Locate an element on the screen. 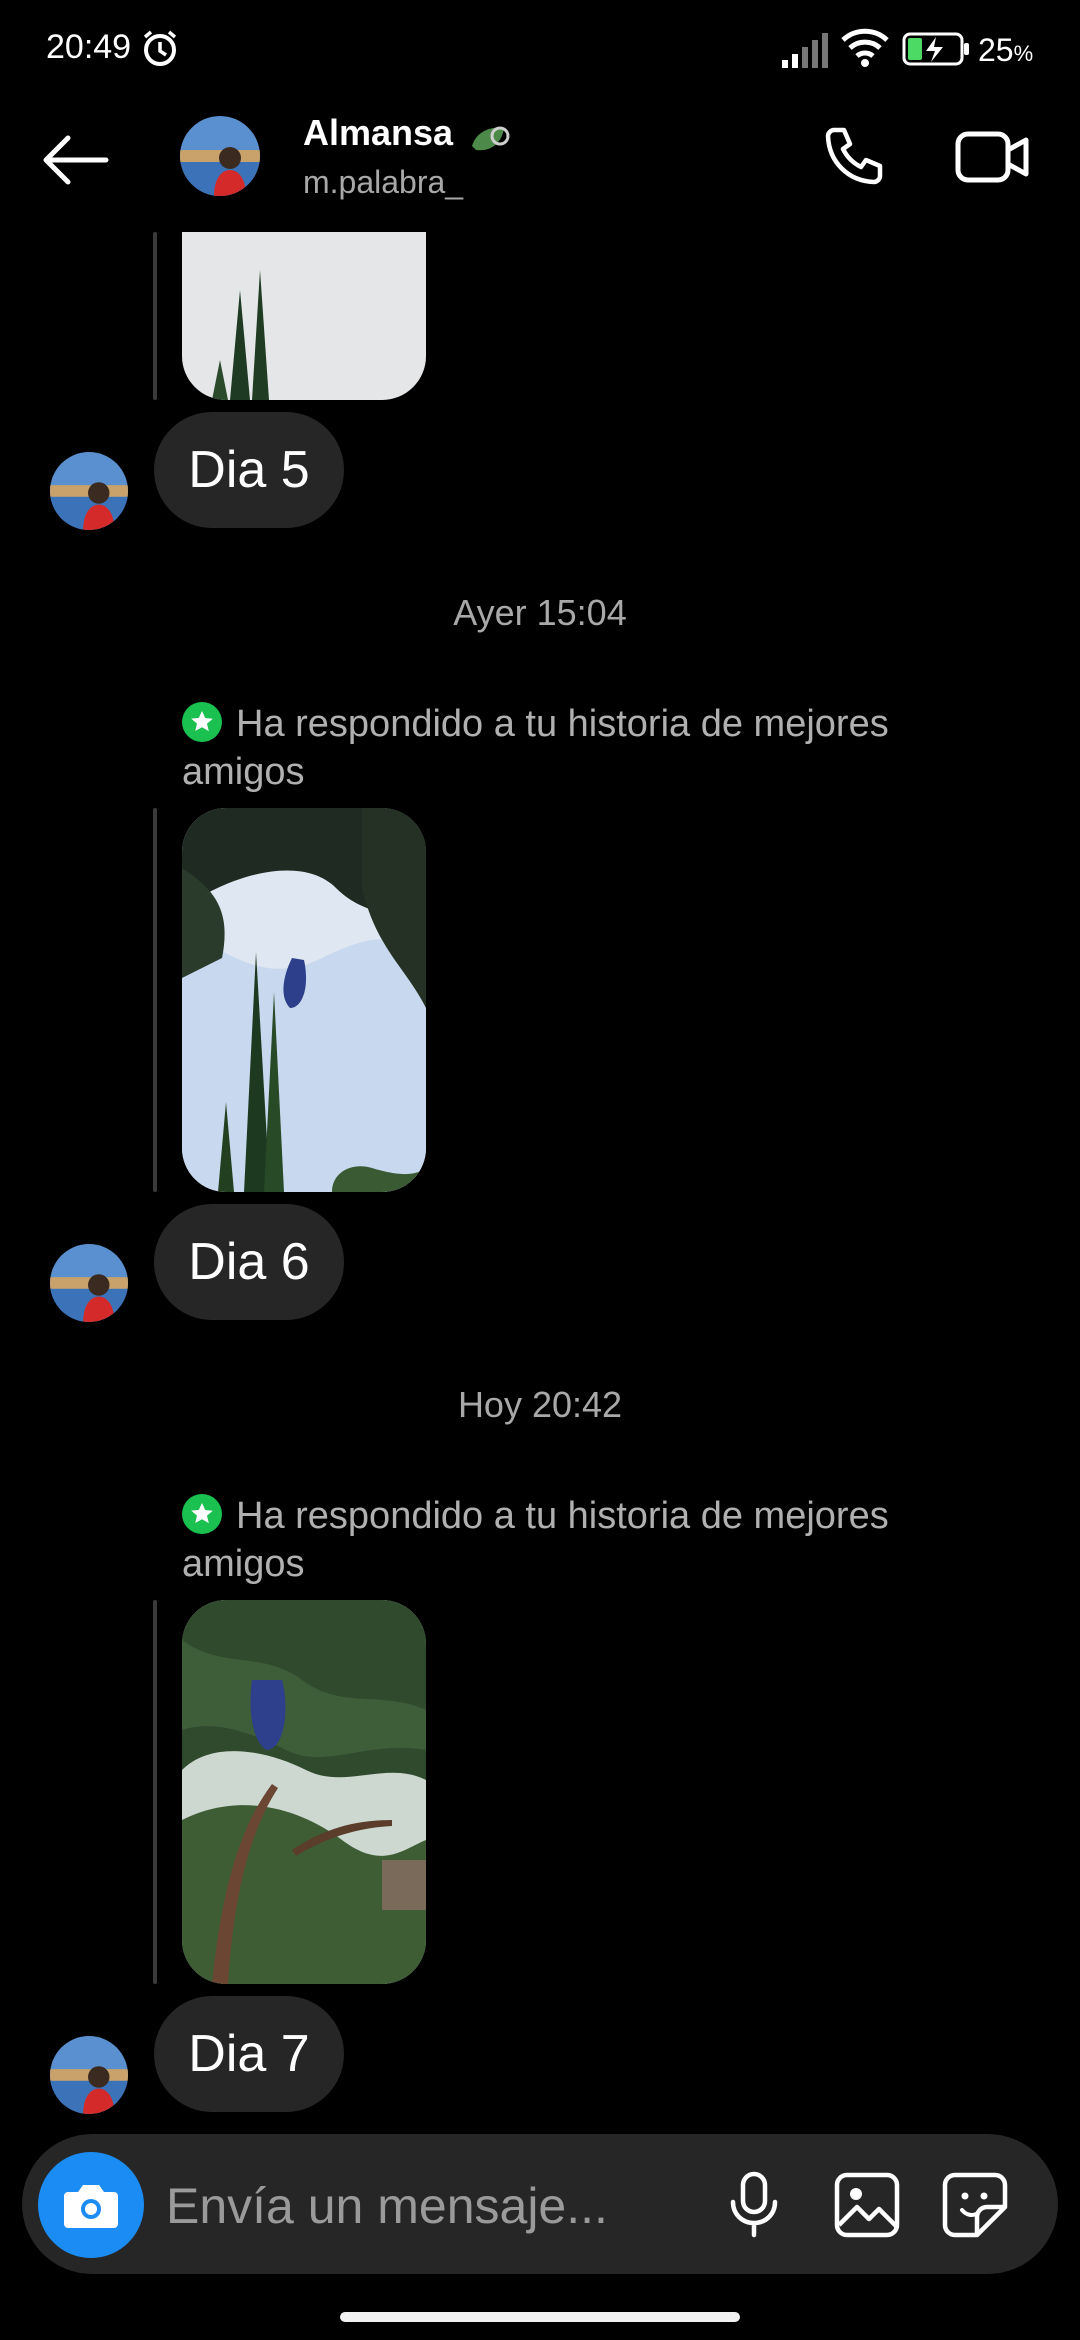  contact-username: m.palabra_ is located at coordinates (383, 182).